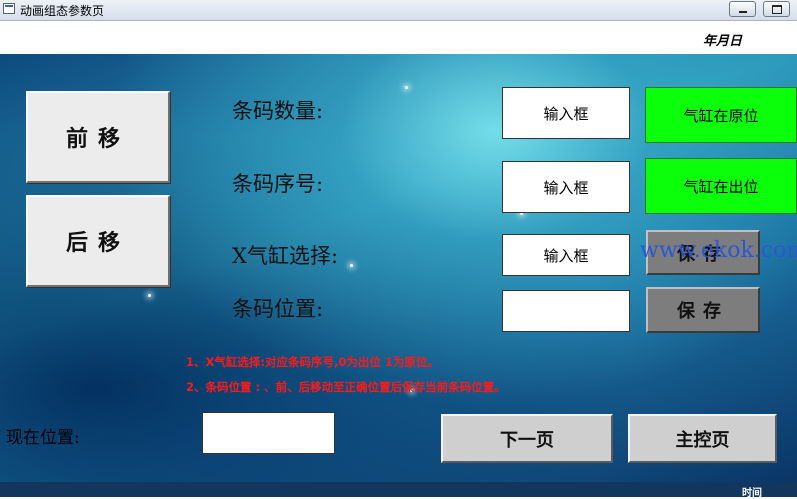 The height and width of the screenshot is (499, 797). I want to click on x-cylinder-select-label: X气缸选择:, so click(285, 256).